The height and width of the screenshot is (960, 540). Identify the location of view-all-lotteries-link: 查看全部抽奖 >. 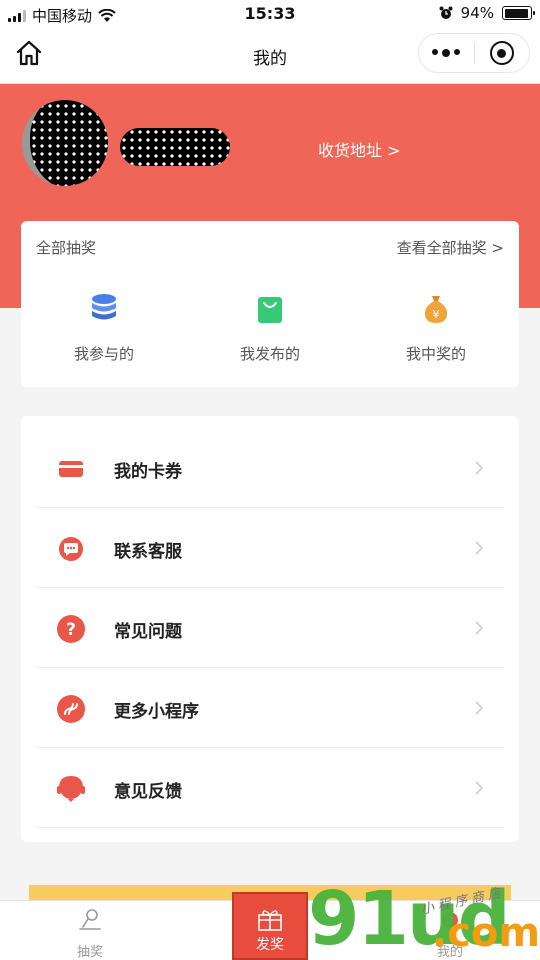
(450, 247).